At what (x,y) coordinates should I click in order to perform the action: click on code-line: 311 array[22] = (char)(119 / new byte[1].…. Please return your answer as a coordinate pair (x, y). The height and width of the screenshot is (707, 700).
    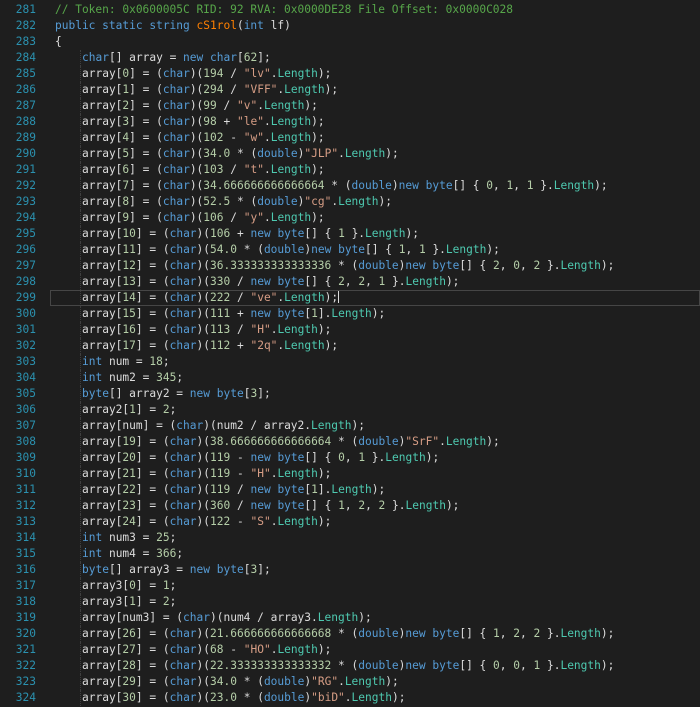
    Looking at the image, I should click on (350, 490).